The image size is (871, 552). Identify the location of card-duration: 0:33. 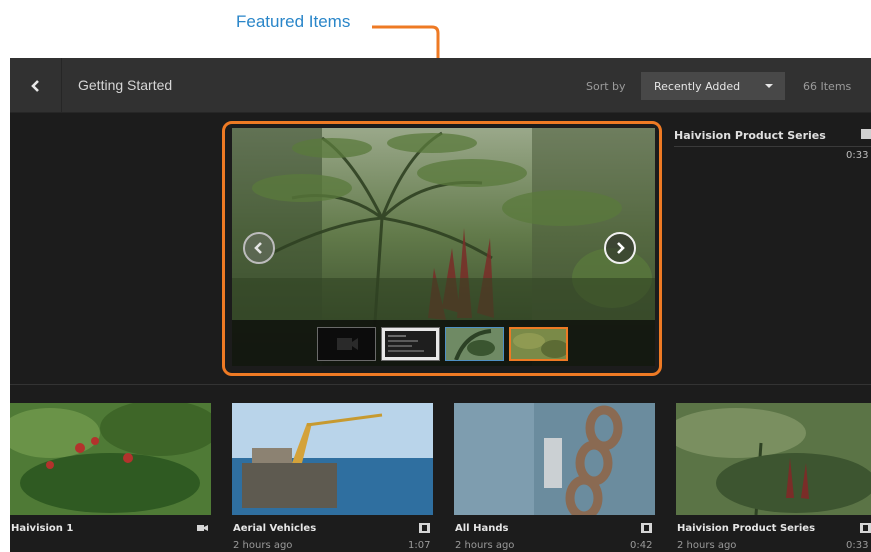
(857, 545).